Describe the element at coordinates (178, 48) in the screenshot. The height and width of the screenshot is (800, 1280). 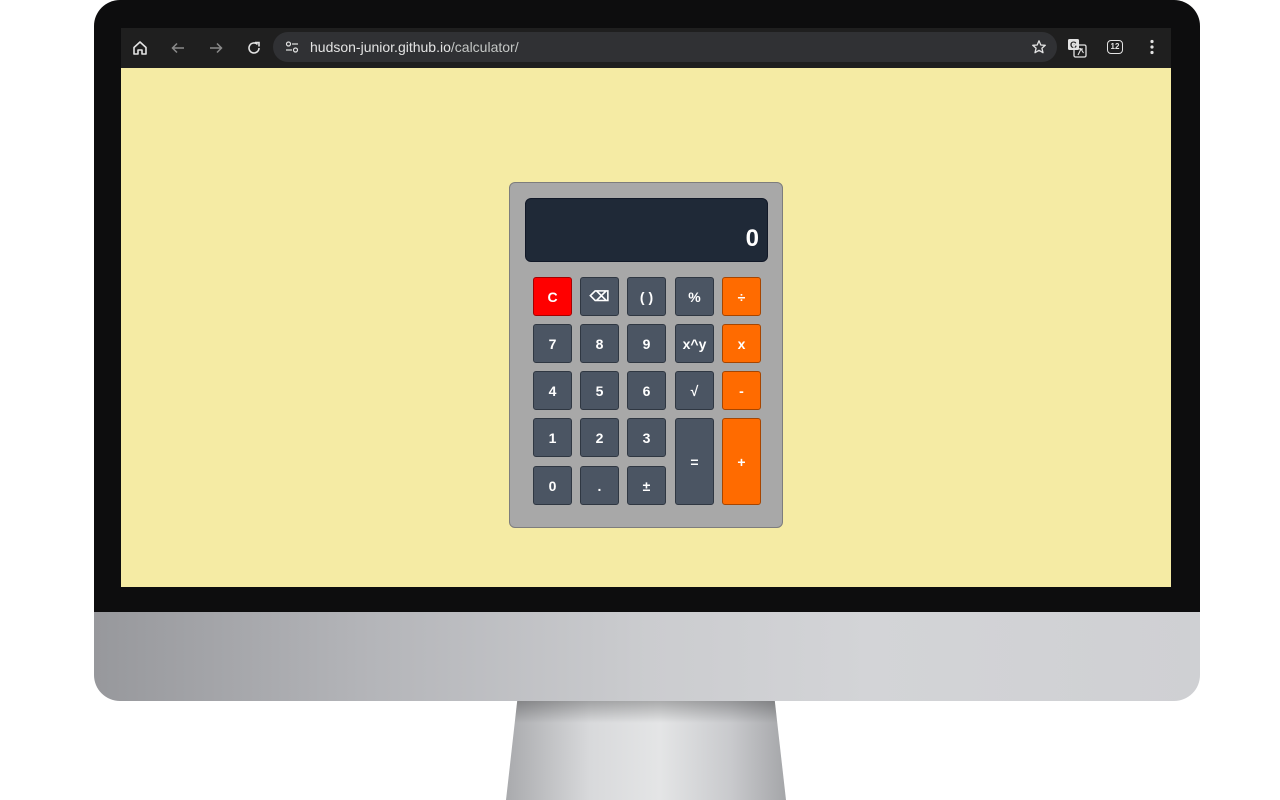
I see `back-arrow-icon` at that location.